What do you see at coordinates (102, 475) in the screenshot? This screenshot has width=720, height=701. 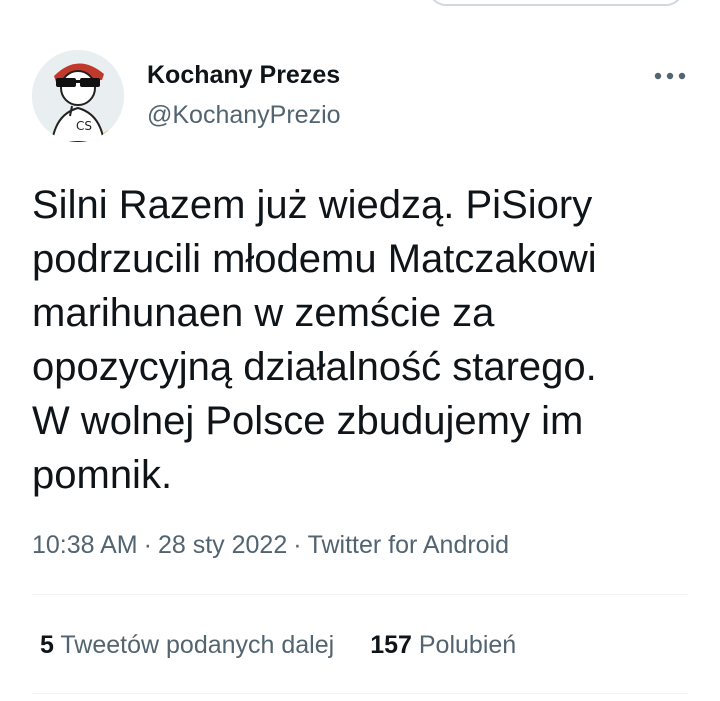 I see `tweet-line: pomnik.` at bounding box center [102, 475].